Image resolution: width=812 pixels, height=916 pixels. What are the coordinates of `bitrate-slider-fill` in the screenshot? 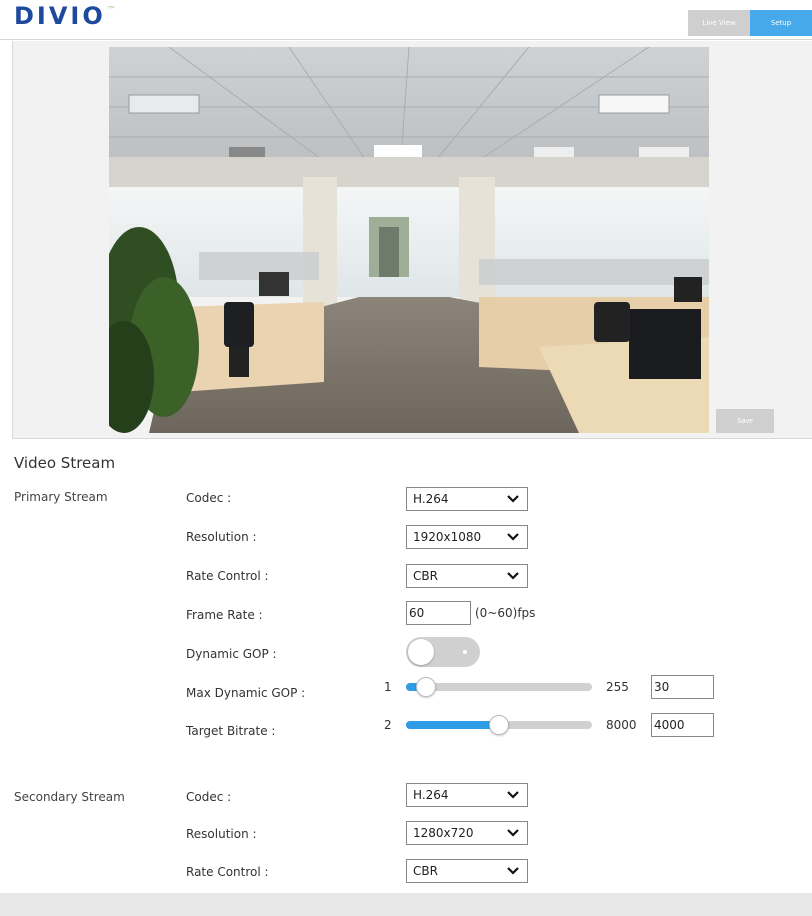 It's located at (452, 725).